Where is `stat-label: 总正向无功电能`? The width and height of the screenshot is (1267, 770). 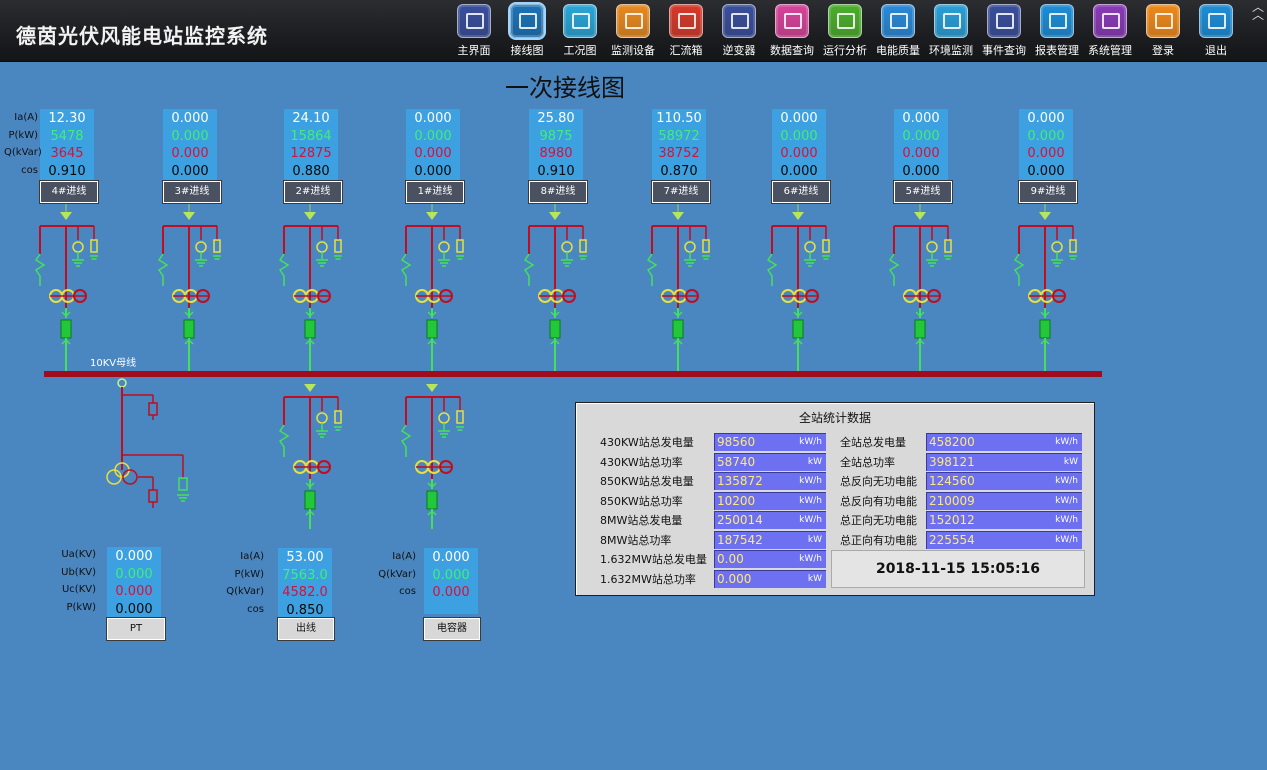
stat-label: 总正向无功电能 is located at coordinates (882, 520).